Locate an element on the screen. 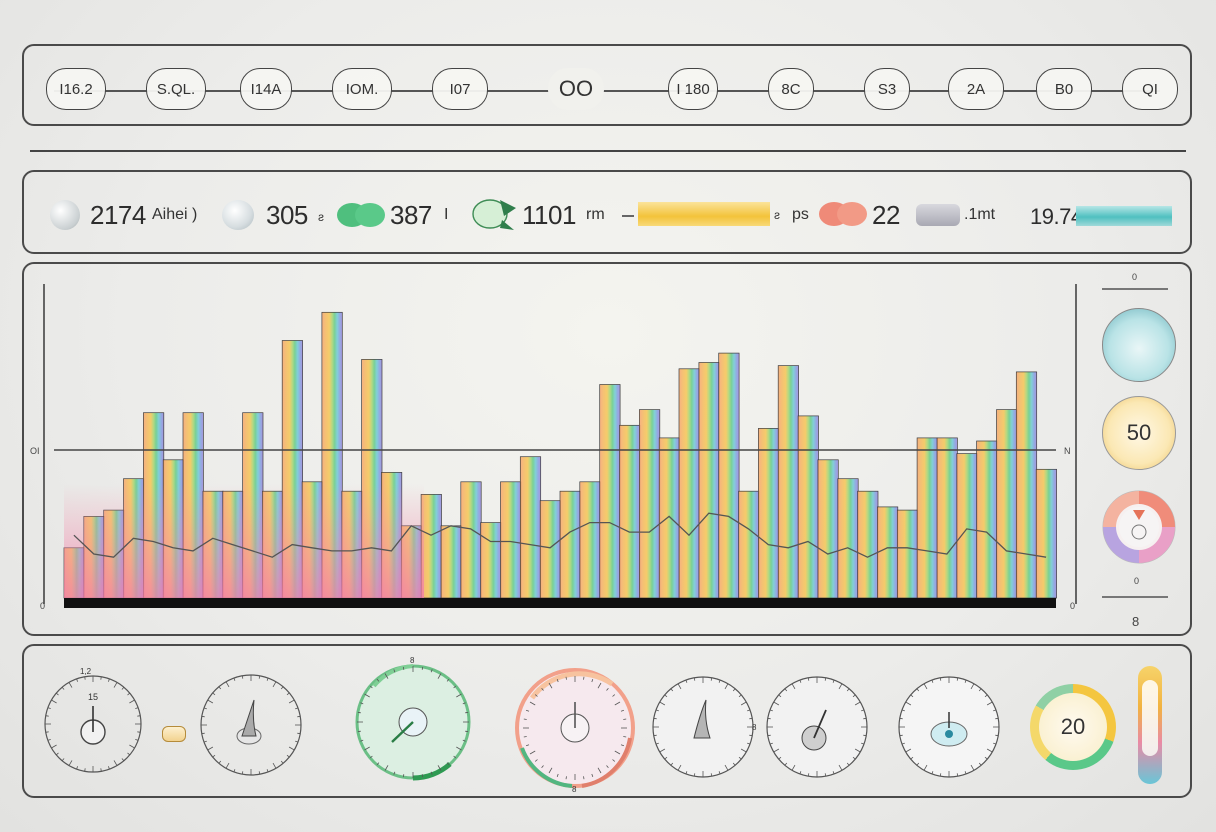  teal-knob is located at coordinates (1139, 345).